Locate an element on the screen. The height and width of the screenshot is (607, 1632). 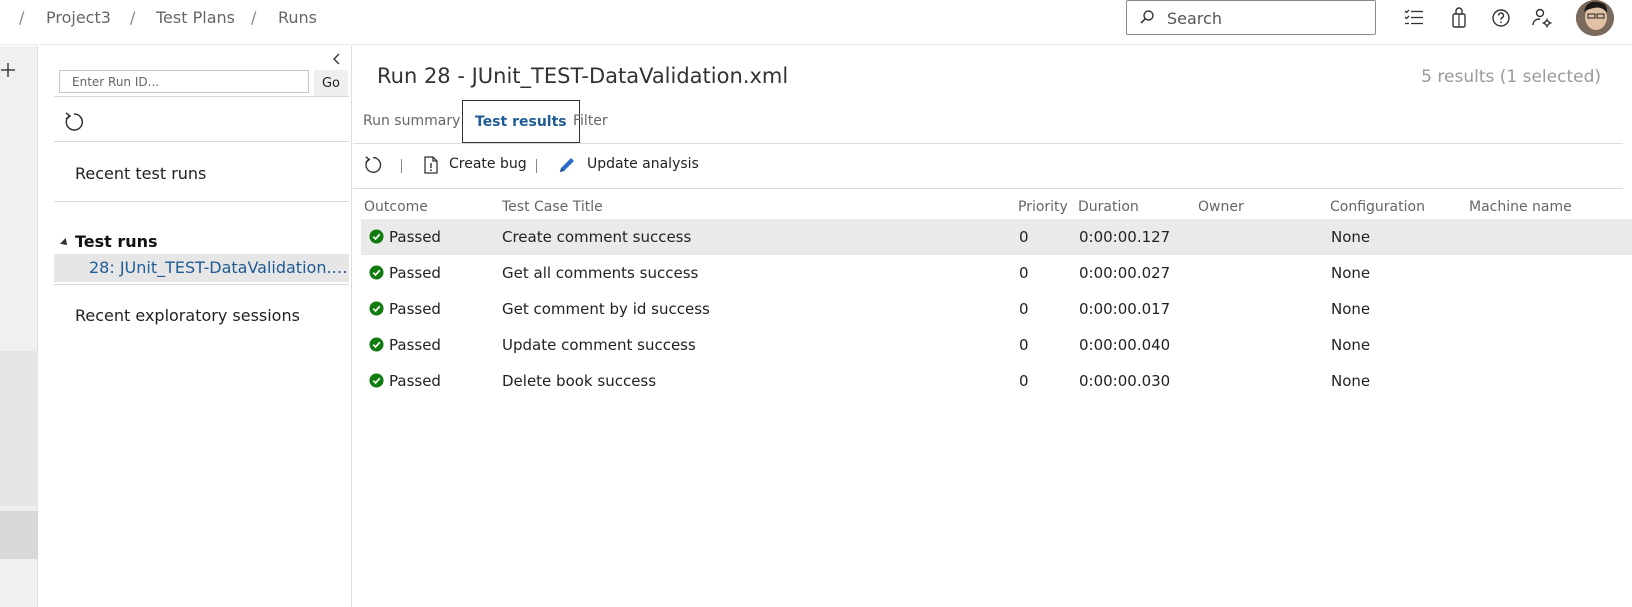
search-icon is located at coordinates (1147, 17).